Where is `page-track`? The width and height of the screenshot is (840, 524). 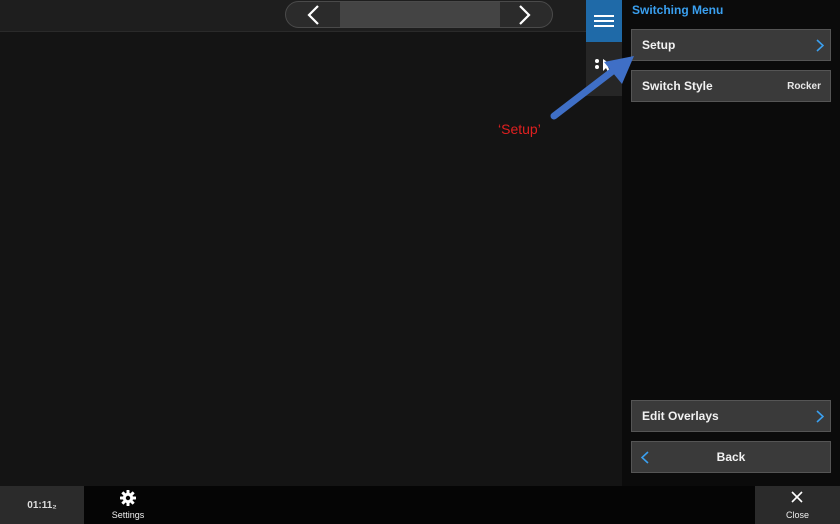 page-track is located at coordinates (420, 14).